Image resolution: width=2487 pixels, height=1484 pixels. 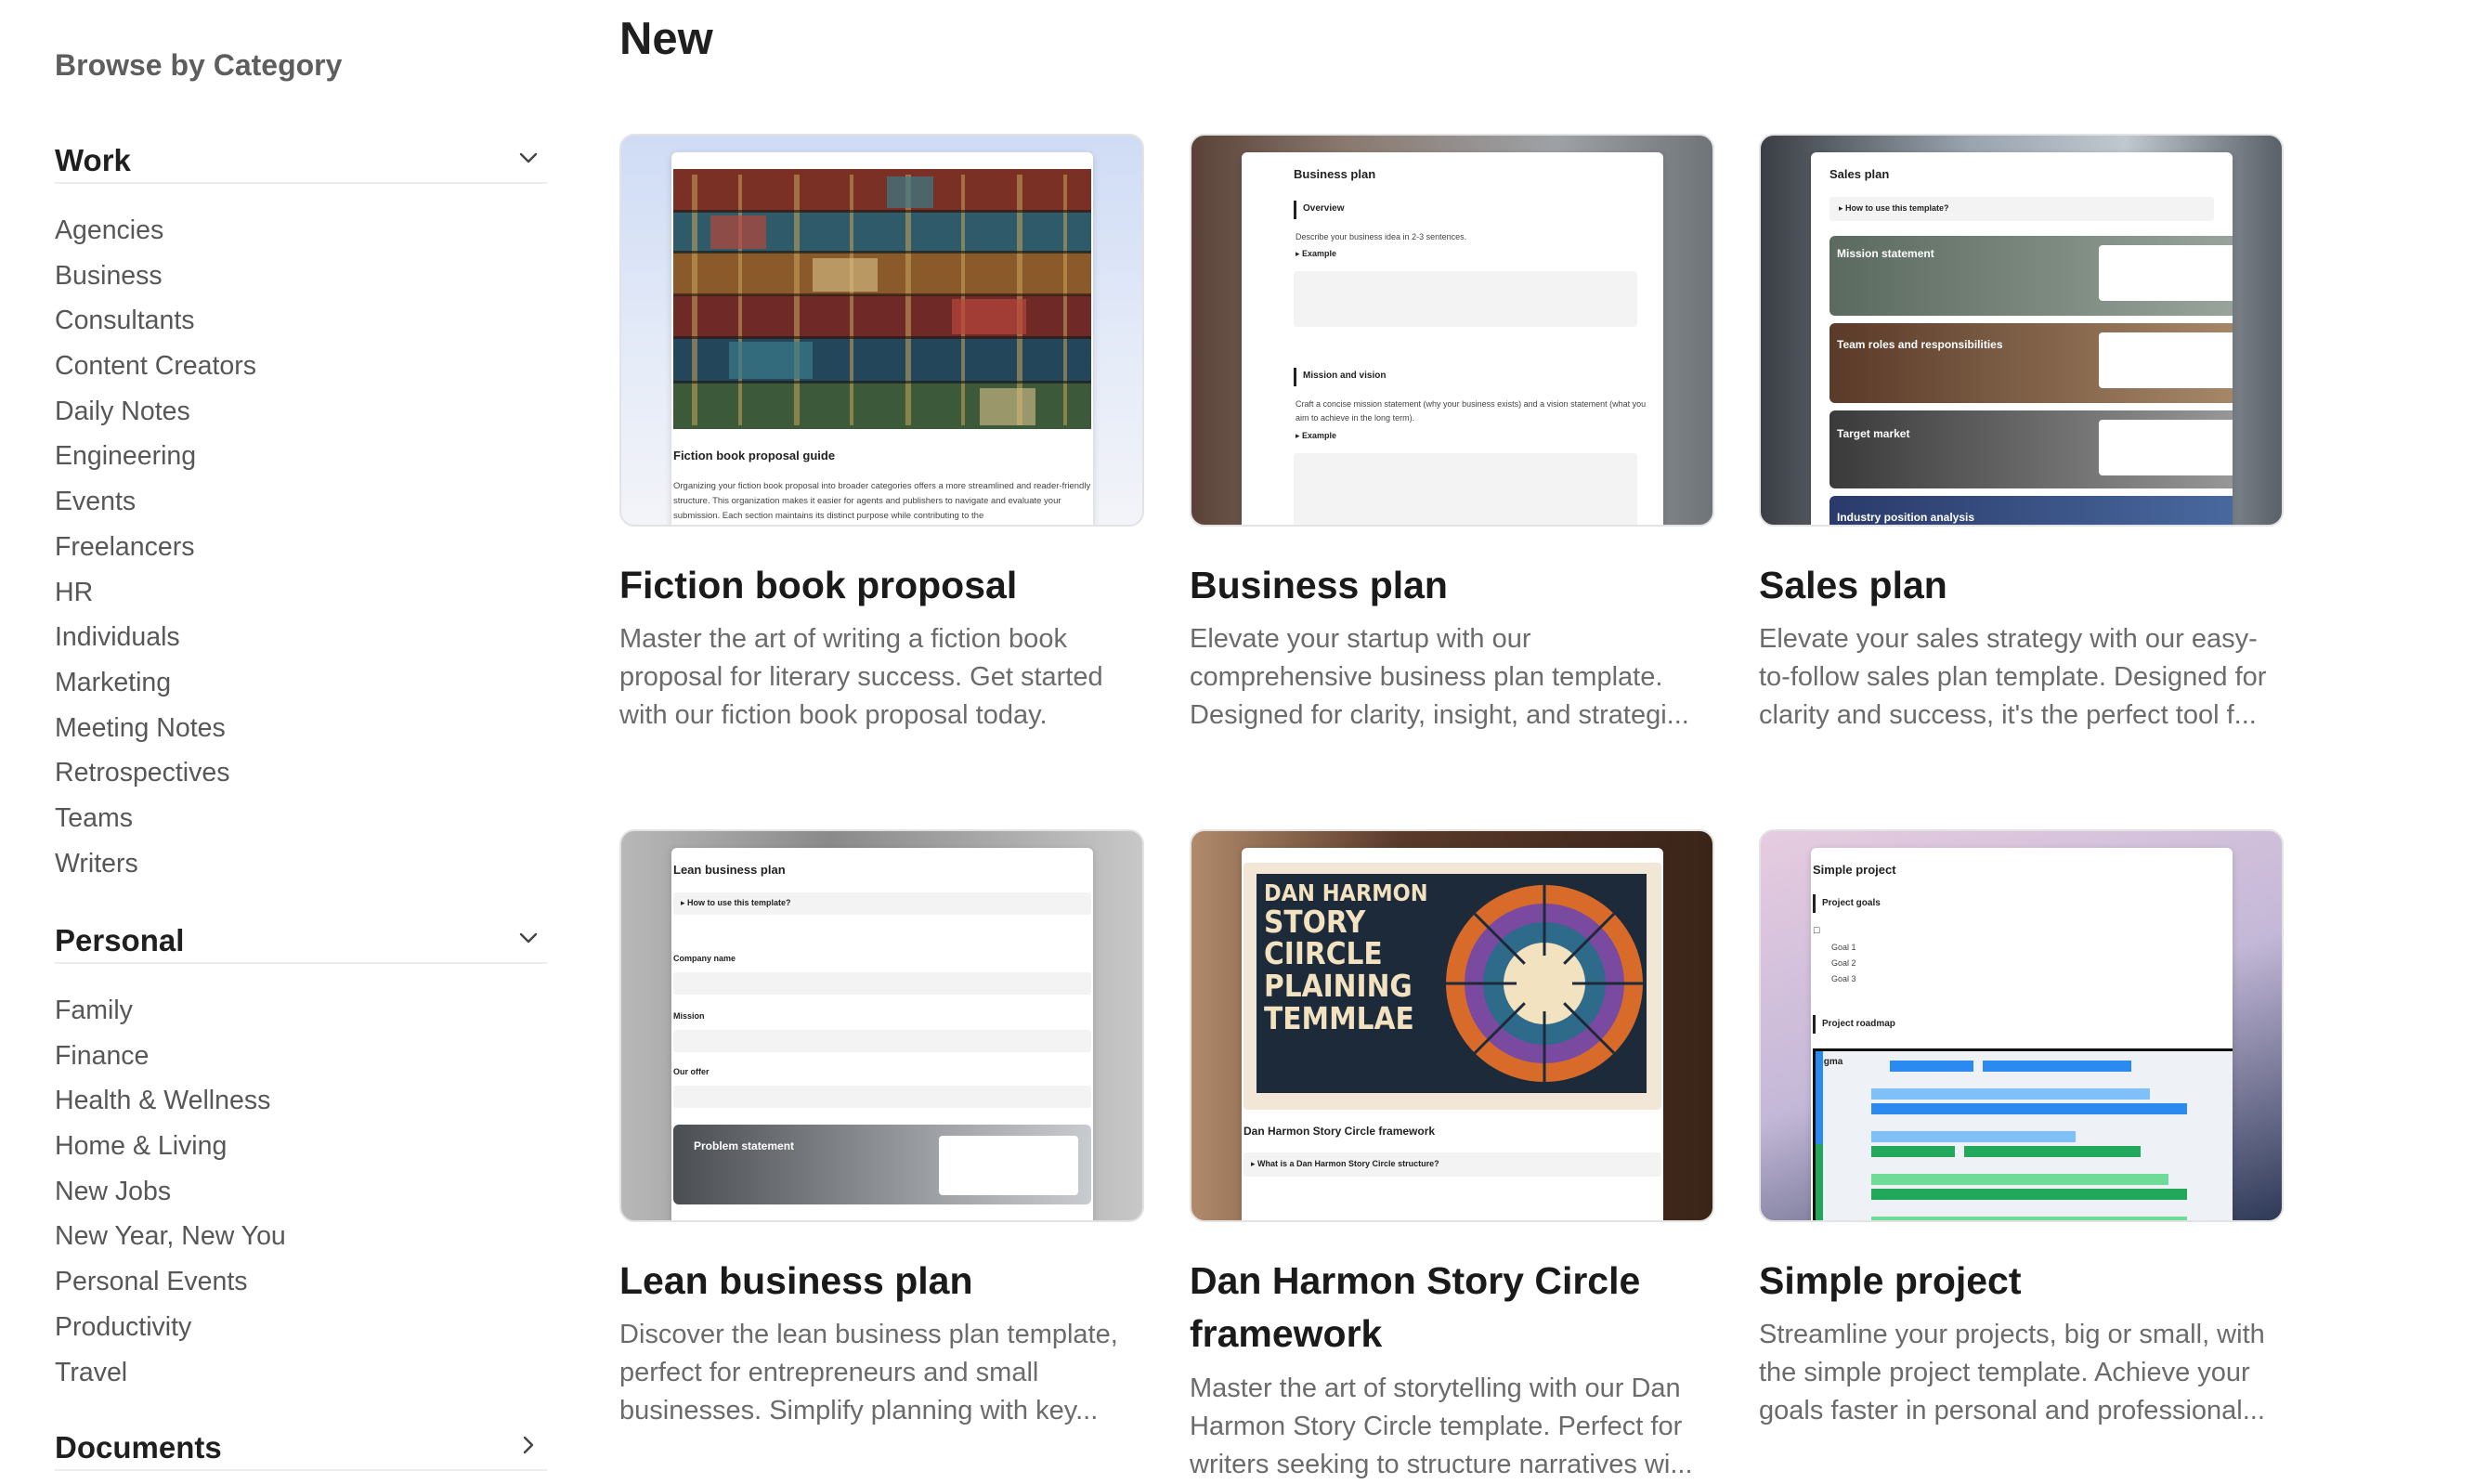 What do you see at coordinates (689, 1016) in the screenshot?
I see `thumb-field-label: Mission` at bounding box center [689, 1016].